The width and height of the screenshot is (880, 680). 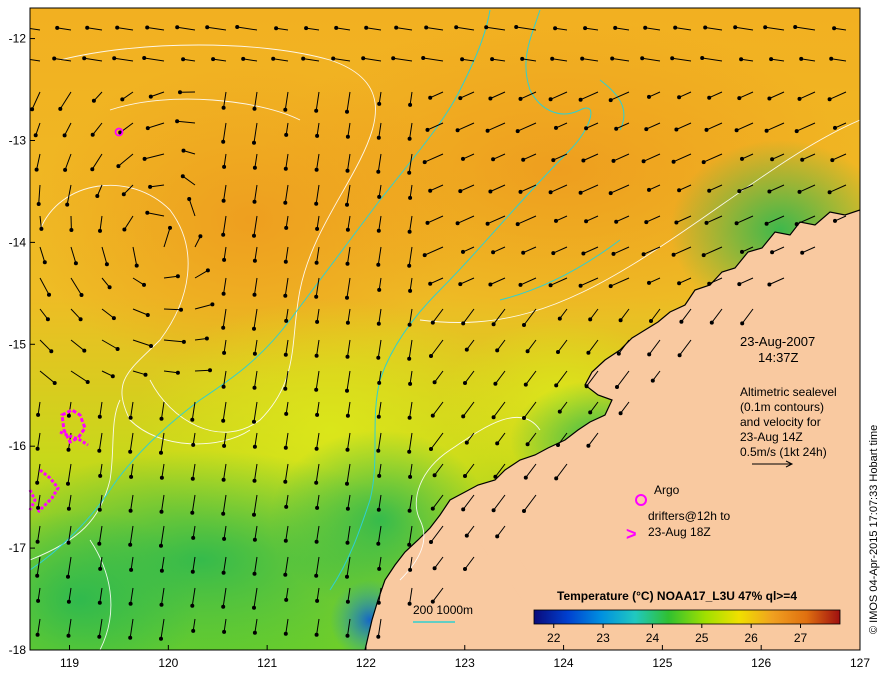 I want to click on lon-tick-label: 124, so click(x=564, y=663).